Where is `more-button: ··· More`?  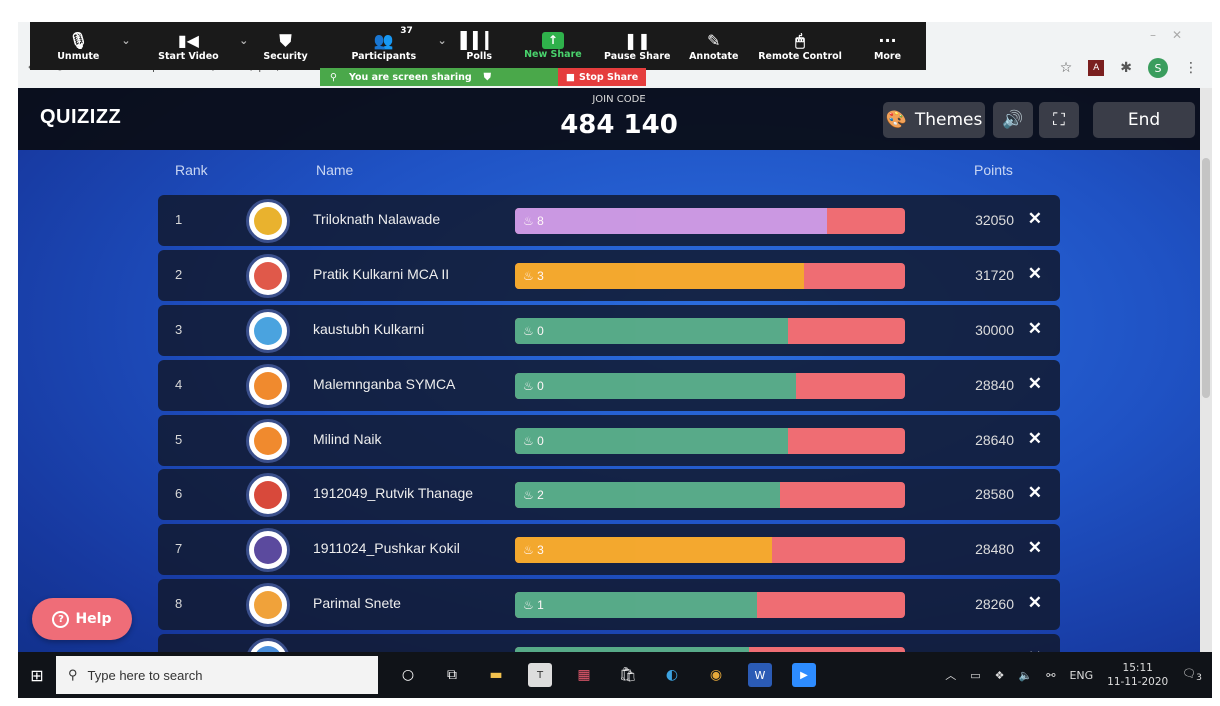
more-button: ··· More is located at coordinates (887, 46).